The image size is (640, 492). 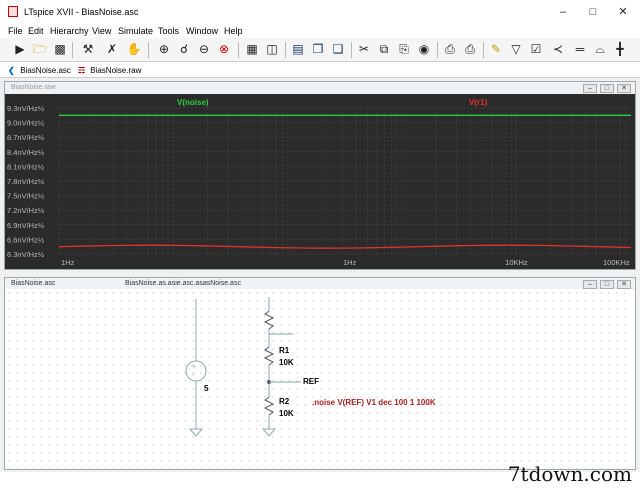 I want to click on r1-value-label: 10K, so click(x=286, y=362).